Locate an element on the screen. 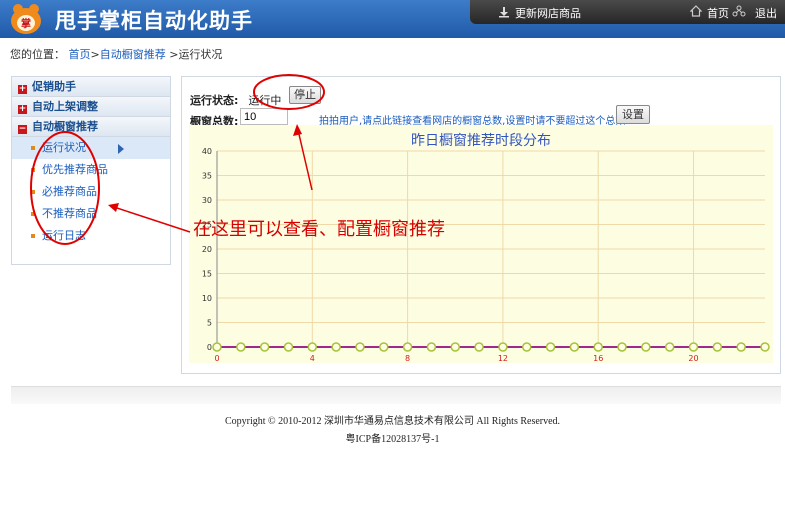 The image size is (785, 512). sidebar-item-label: 必推荐商品 is located at coordinates (69, 191).